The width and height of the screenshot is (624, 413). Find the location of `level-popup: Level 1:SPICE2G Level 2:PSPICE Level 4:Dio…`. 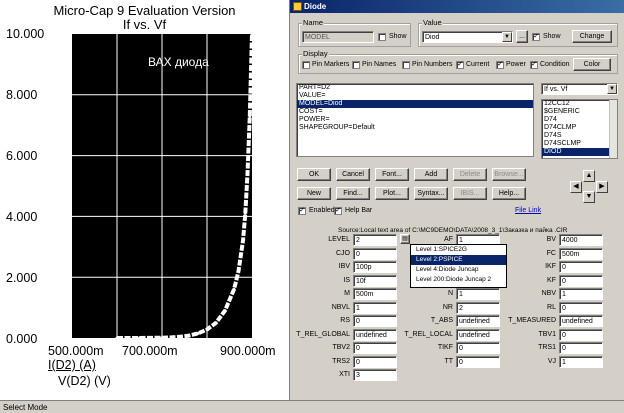

level-popup: Level 1:SPICE2G Level 2:PSPICE Level 4:Dio… is located at coordinates (458, 266).